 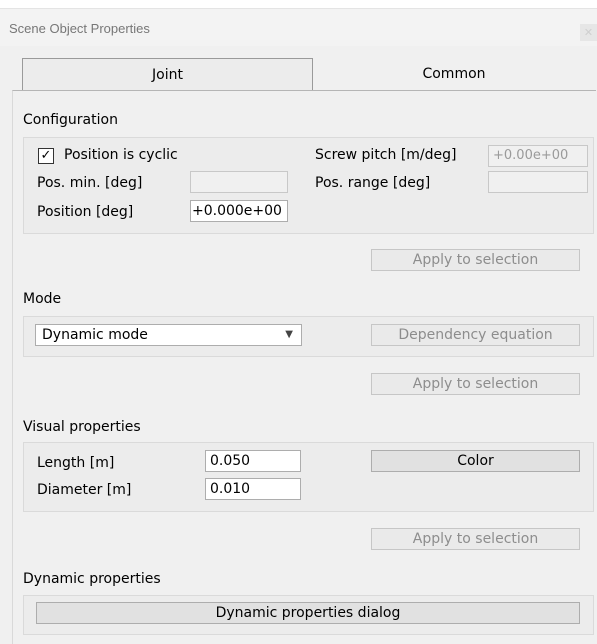 What do you see at coordinates (373, 183) in the screenshot?
I see `pos-range-label: Pos. range [deg]` at bounding box center [373, 183].